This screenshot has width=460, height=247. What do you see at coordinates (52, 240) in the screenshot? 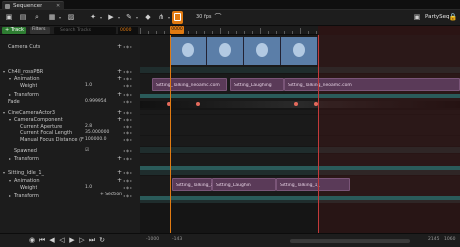
I see `step-back-icon: ◀` at bounding box center [52, 240].